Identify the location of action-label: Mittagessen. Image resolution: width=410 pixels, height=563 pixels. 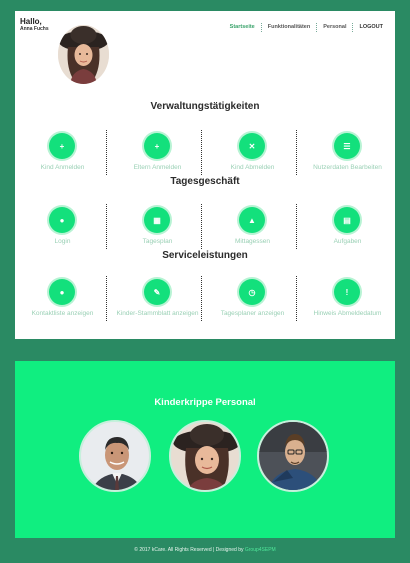
(252, 241).